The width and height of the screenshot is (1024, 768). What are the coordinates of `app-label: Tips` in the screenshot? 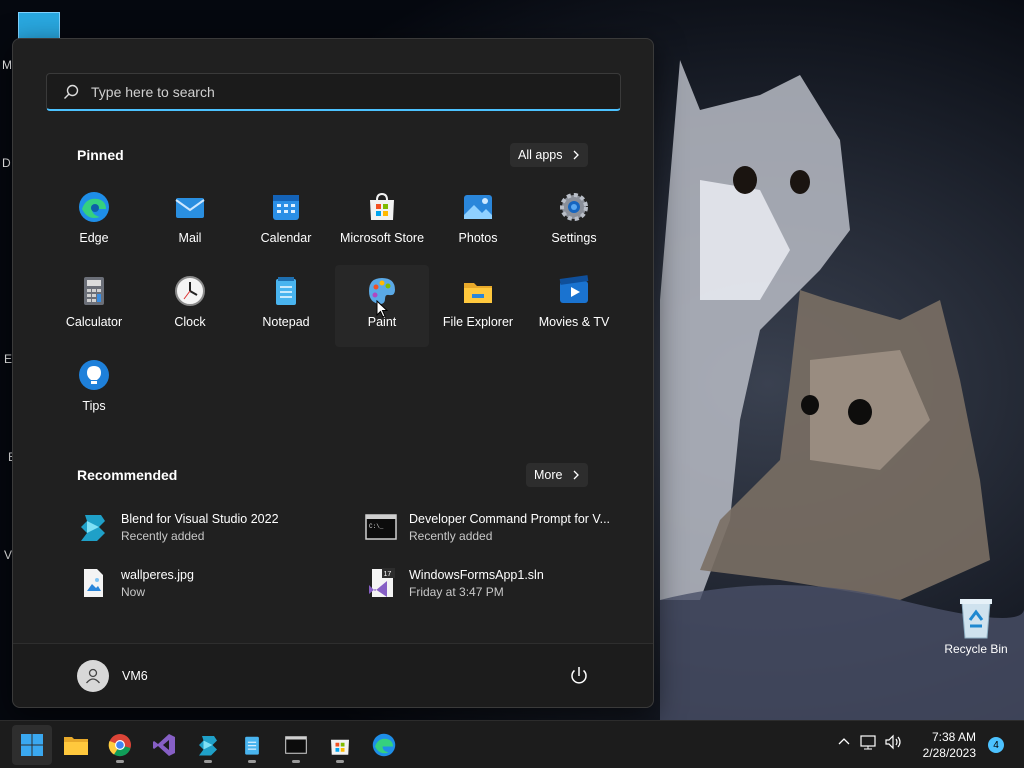 It's located at (94, 406).